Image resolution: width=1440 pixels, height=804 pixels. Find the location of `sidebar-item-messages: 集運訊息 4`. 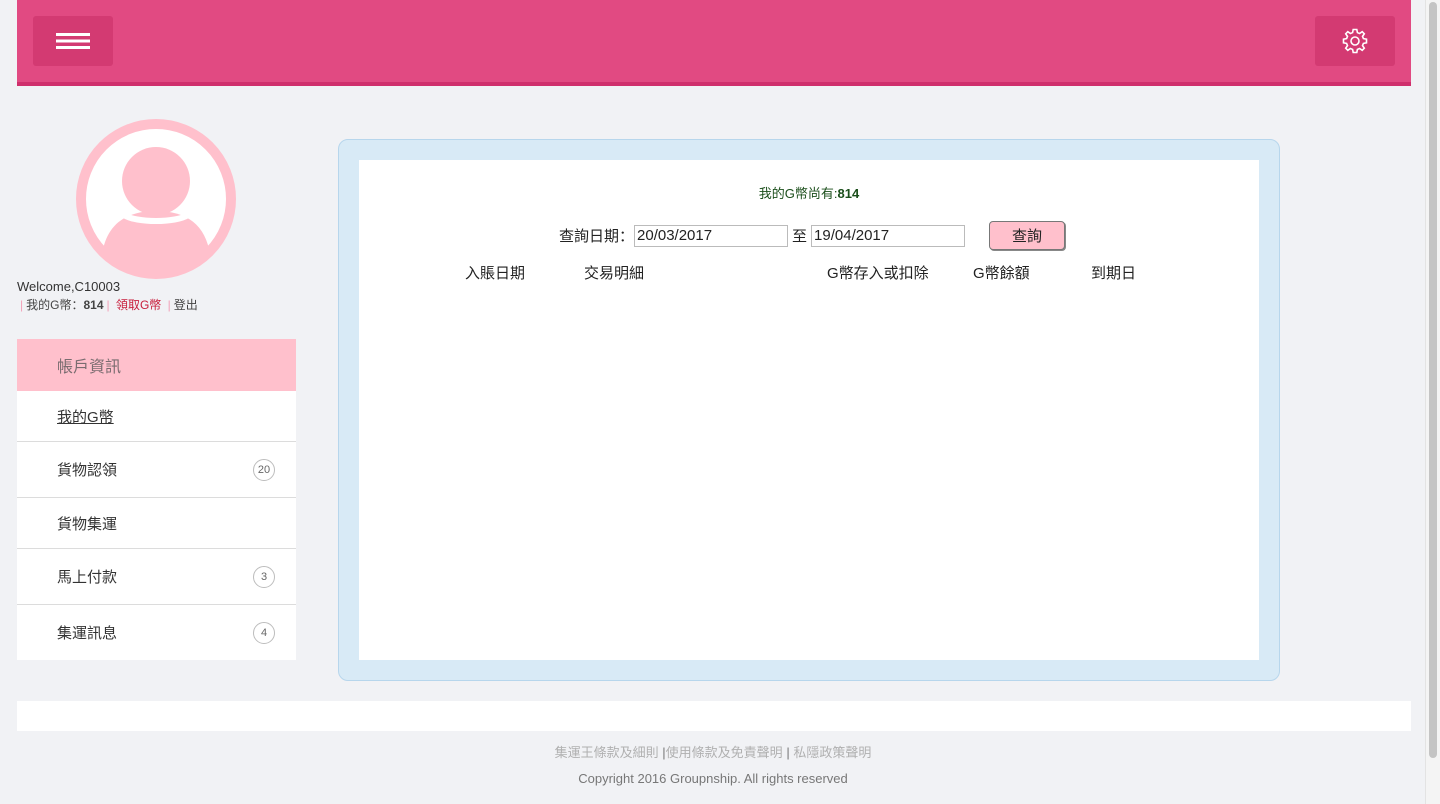

sidebar-item-messages: 集運訊息 4 is located at coordinates (156, 632).